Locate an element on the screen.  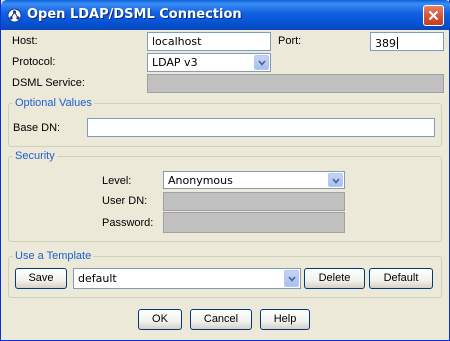
port-label: Port: is located at coordinates (290, 41).